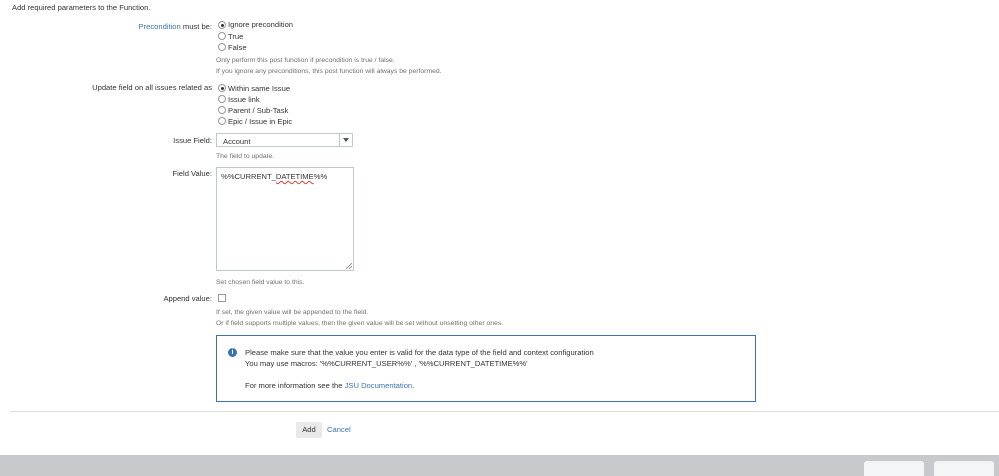  Describe the element at coordinates (261, 24) in the screenshot. I see `radio-label-ignore-precondition: Ignore precondition` at that location.